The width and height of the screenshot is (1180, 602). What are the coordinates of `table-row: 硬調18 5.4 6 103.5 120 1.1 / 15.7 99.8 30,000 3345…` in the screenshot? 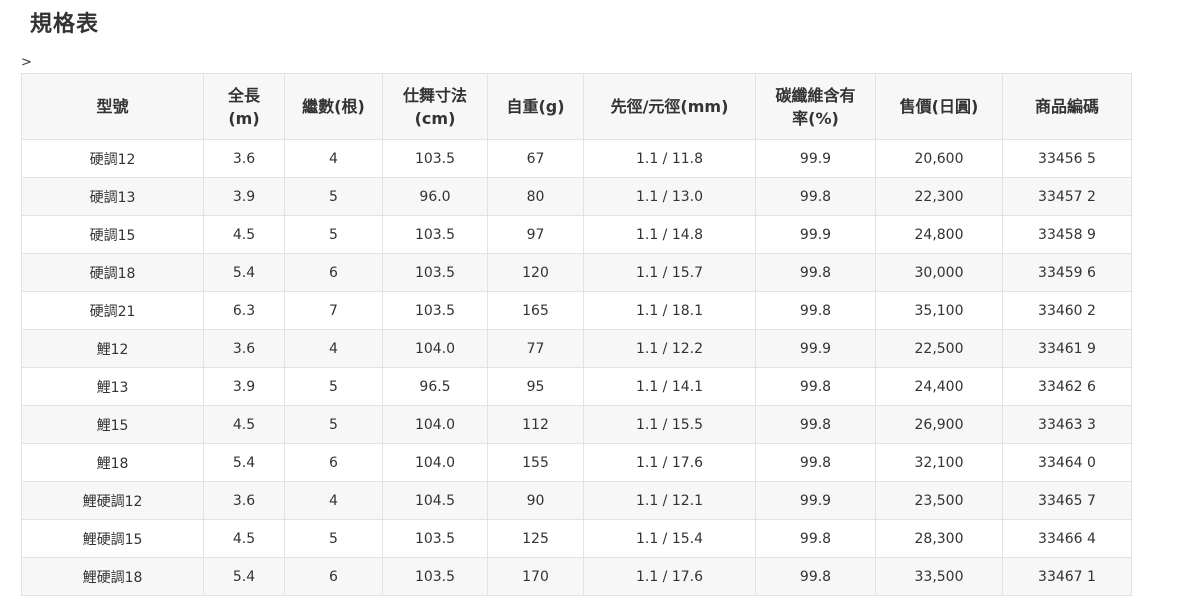 It's located at (576, 272).